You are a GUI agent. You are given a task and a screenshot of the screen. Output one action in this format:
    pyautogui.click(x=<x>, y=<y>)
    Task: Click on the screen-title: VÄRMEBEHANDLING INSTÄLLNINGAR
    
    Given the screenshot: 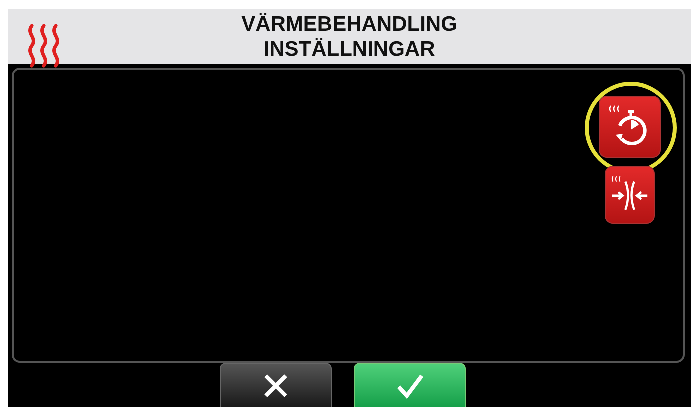 What is the action you would take?
    pyautogui.click(x=350, y=37)
    